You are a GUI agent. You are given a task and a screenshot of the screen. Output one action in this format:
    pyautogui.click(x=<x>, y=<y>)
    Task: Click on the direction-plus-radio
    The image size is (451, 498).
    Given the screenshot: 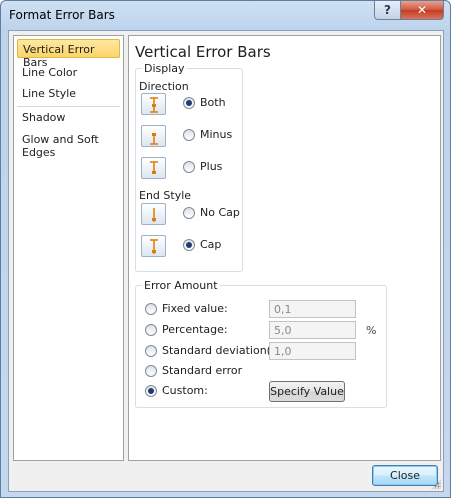 What is the action you would take?
    pyautogui.click(x=189, y=167)
    